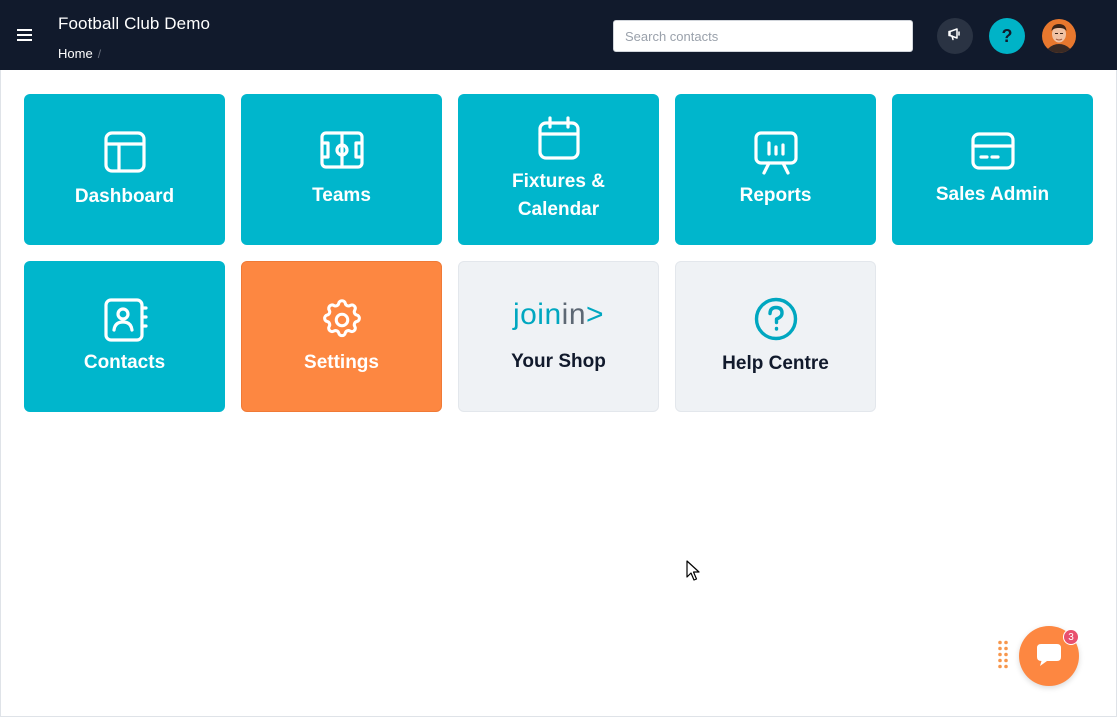 This screenshot has height=717, width=1117. I want to click on tile-label: Reports, so click(775, 195).